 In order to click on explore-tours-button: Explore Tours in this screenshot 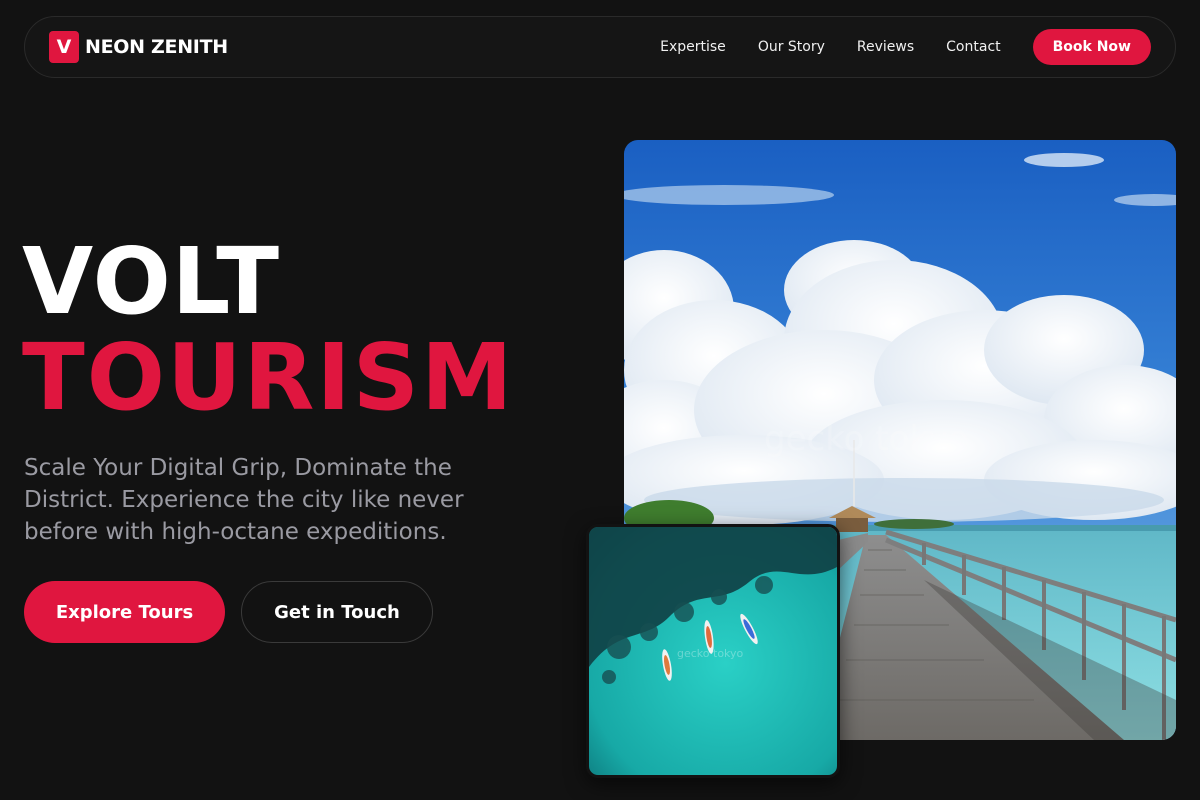, I will do `click(124, 612)`.